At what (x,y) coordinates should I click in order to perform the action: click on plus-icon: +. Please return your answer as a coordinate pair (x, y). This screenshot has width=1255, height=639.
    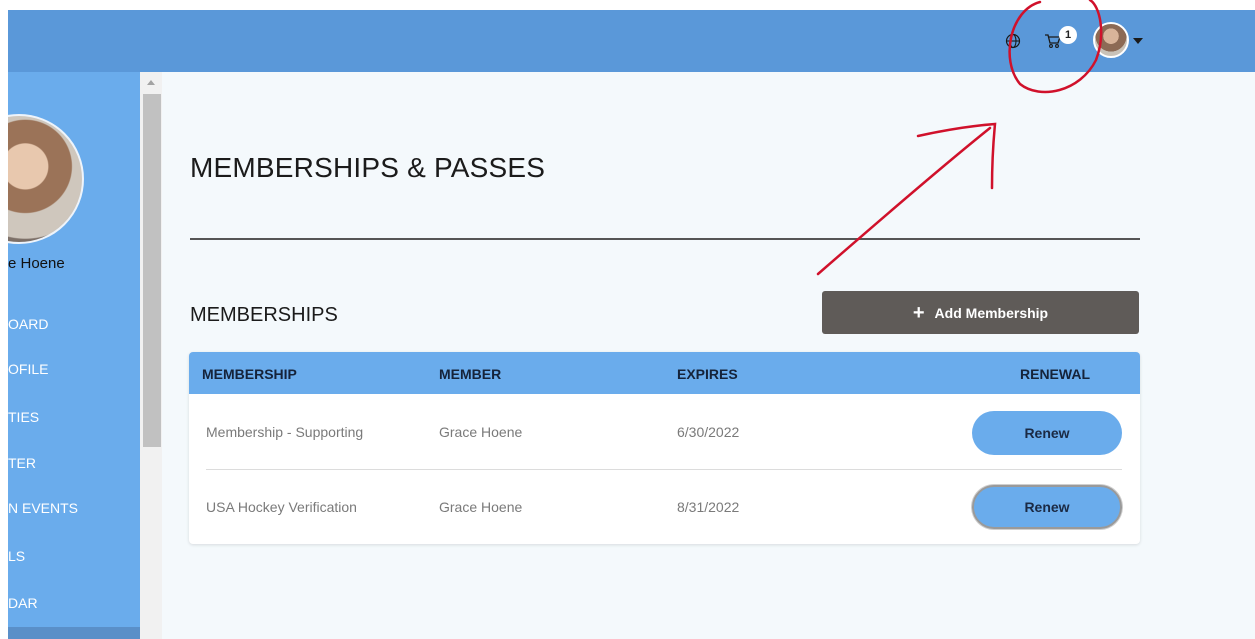
    Looking at the image, I should click on (918, 312).